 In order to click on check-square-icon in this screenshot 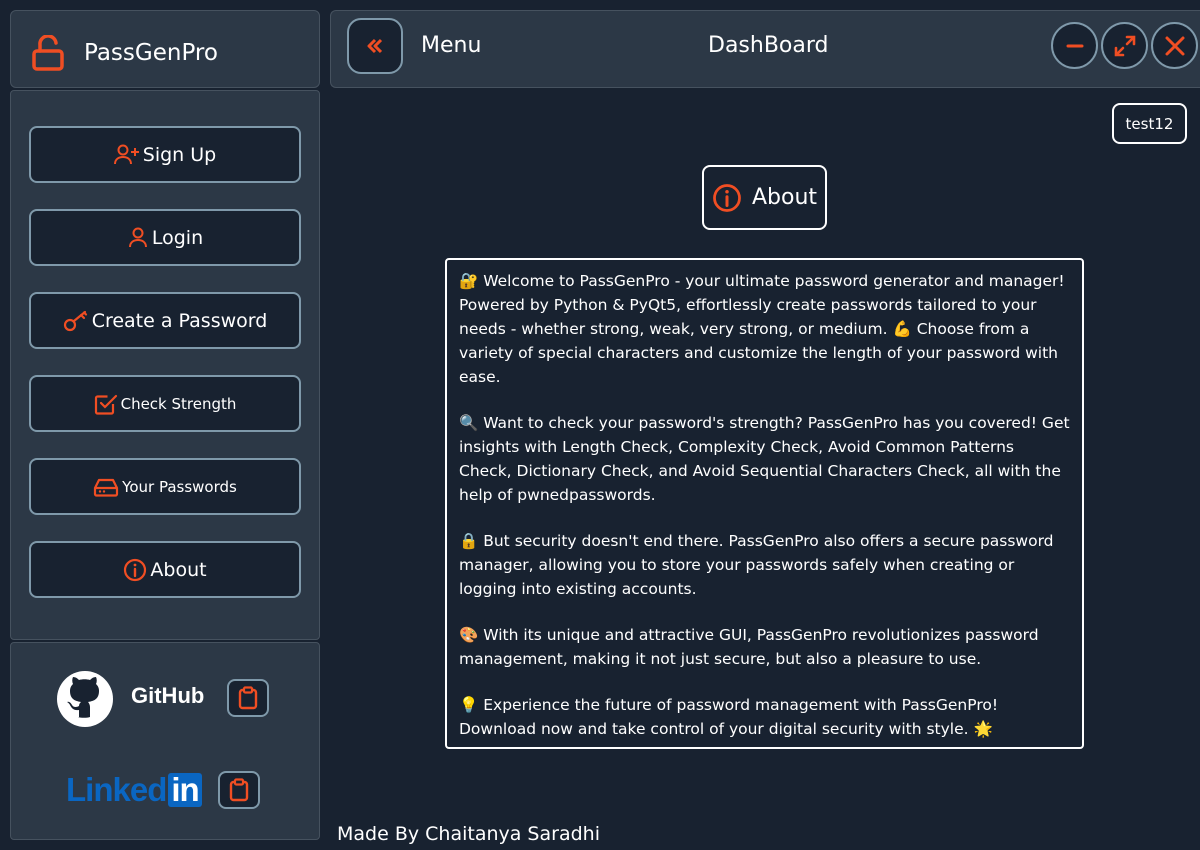, I will do `click(105, 404)`.